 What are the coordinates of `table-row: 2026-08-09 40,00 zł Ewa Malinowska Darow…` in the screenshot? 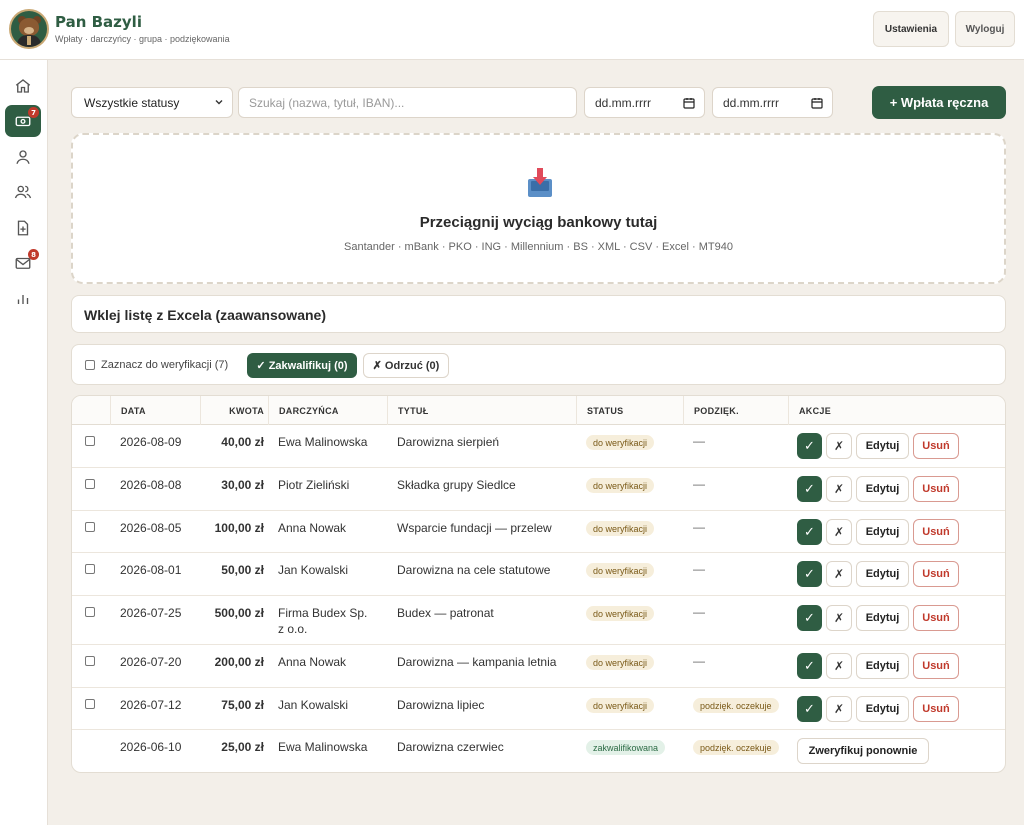 It's located at (538, 446).